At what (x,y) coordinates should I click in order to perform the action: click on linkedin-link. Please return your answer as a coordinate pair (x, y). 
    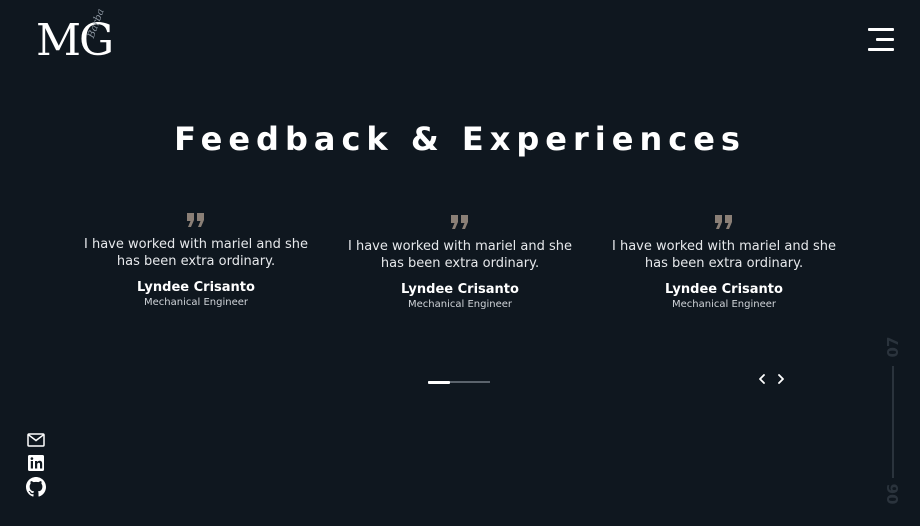
    Looking at the image, I should click on (36, 463).